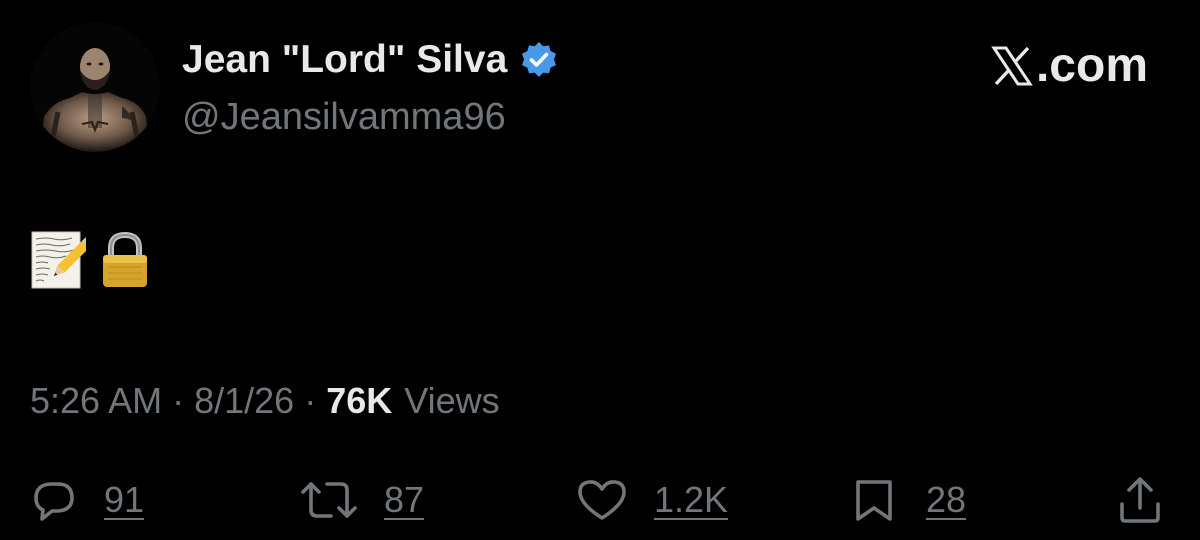 The image size is (1200, 540). I want to click on share-icon, so click(1140, 500).